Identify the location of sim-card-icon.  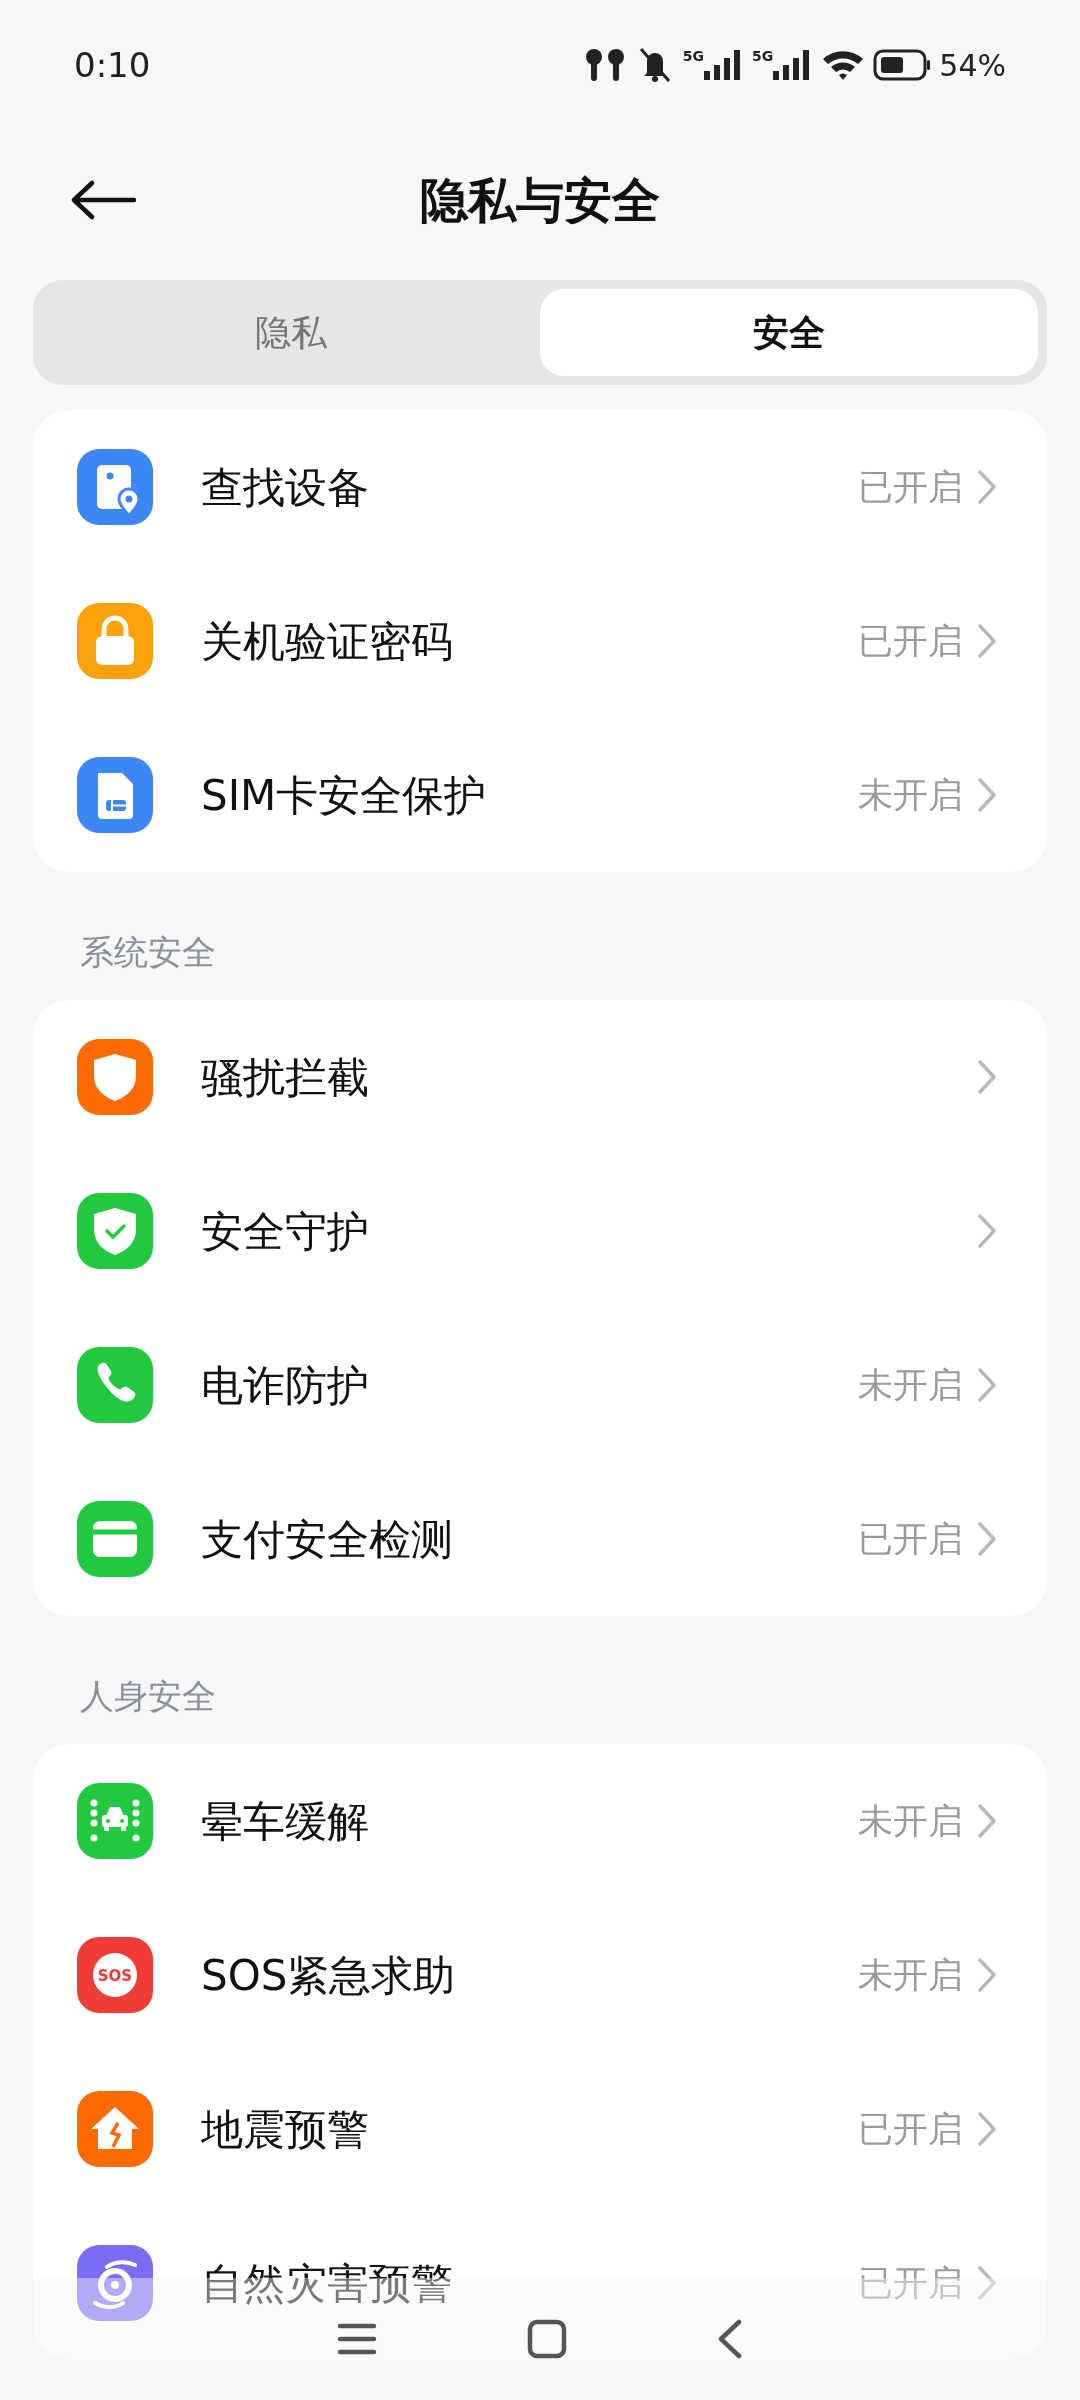
(115, 795).